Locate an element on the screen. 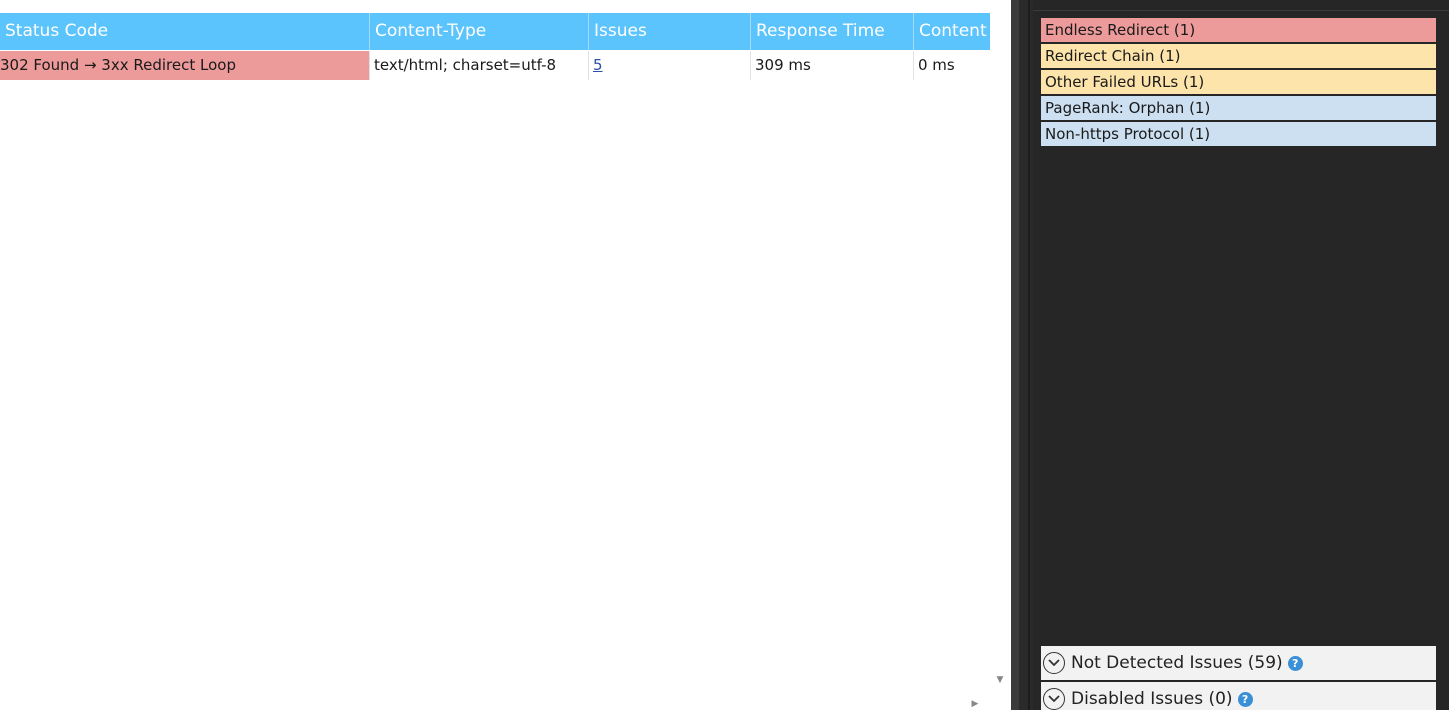 The height and width of the screenshot is (710, 1449). issue-item-non-https-protocol: Non-https Protocol (1) is located at coordinates (1238, 134).